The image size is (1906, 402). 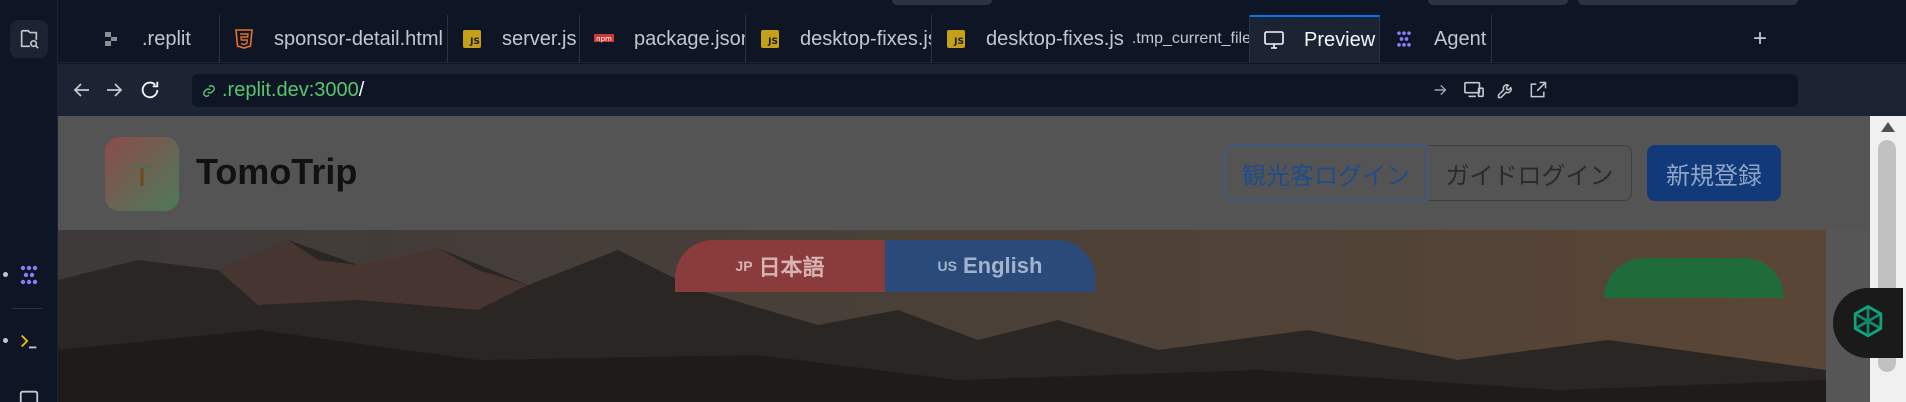 What do you see at coordinates (1326, 173) in the screenshot?
I see `tourist-login-button: 観光客ログイン` at bounding box center [1326, 173].